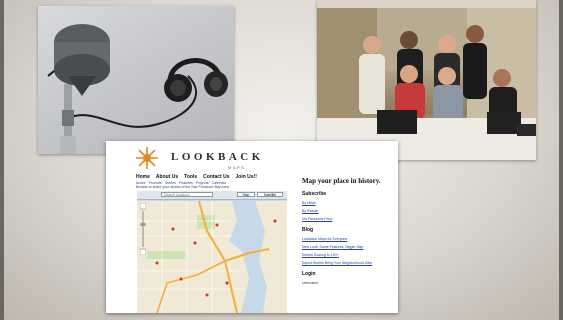 This screenshot has height=320, width=563. I want to click on blog-link: Stories Soaring to 100+, so click(348, 255).